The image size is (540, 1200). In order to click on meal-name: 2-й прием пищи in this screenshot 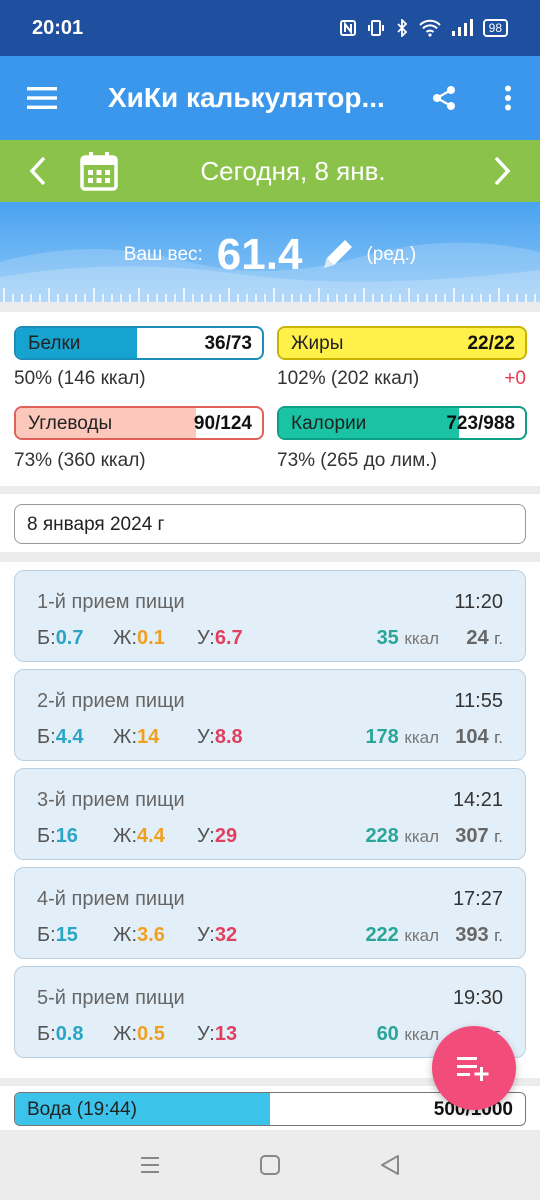, I will do `click(111, 701)`.